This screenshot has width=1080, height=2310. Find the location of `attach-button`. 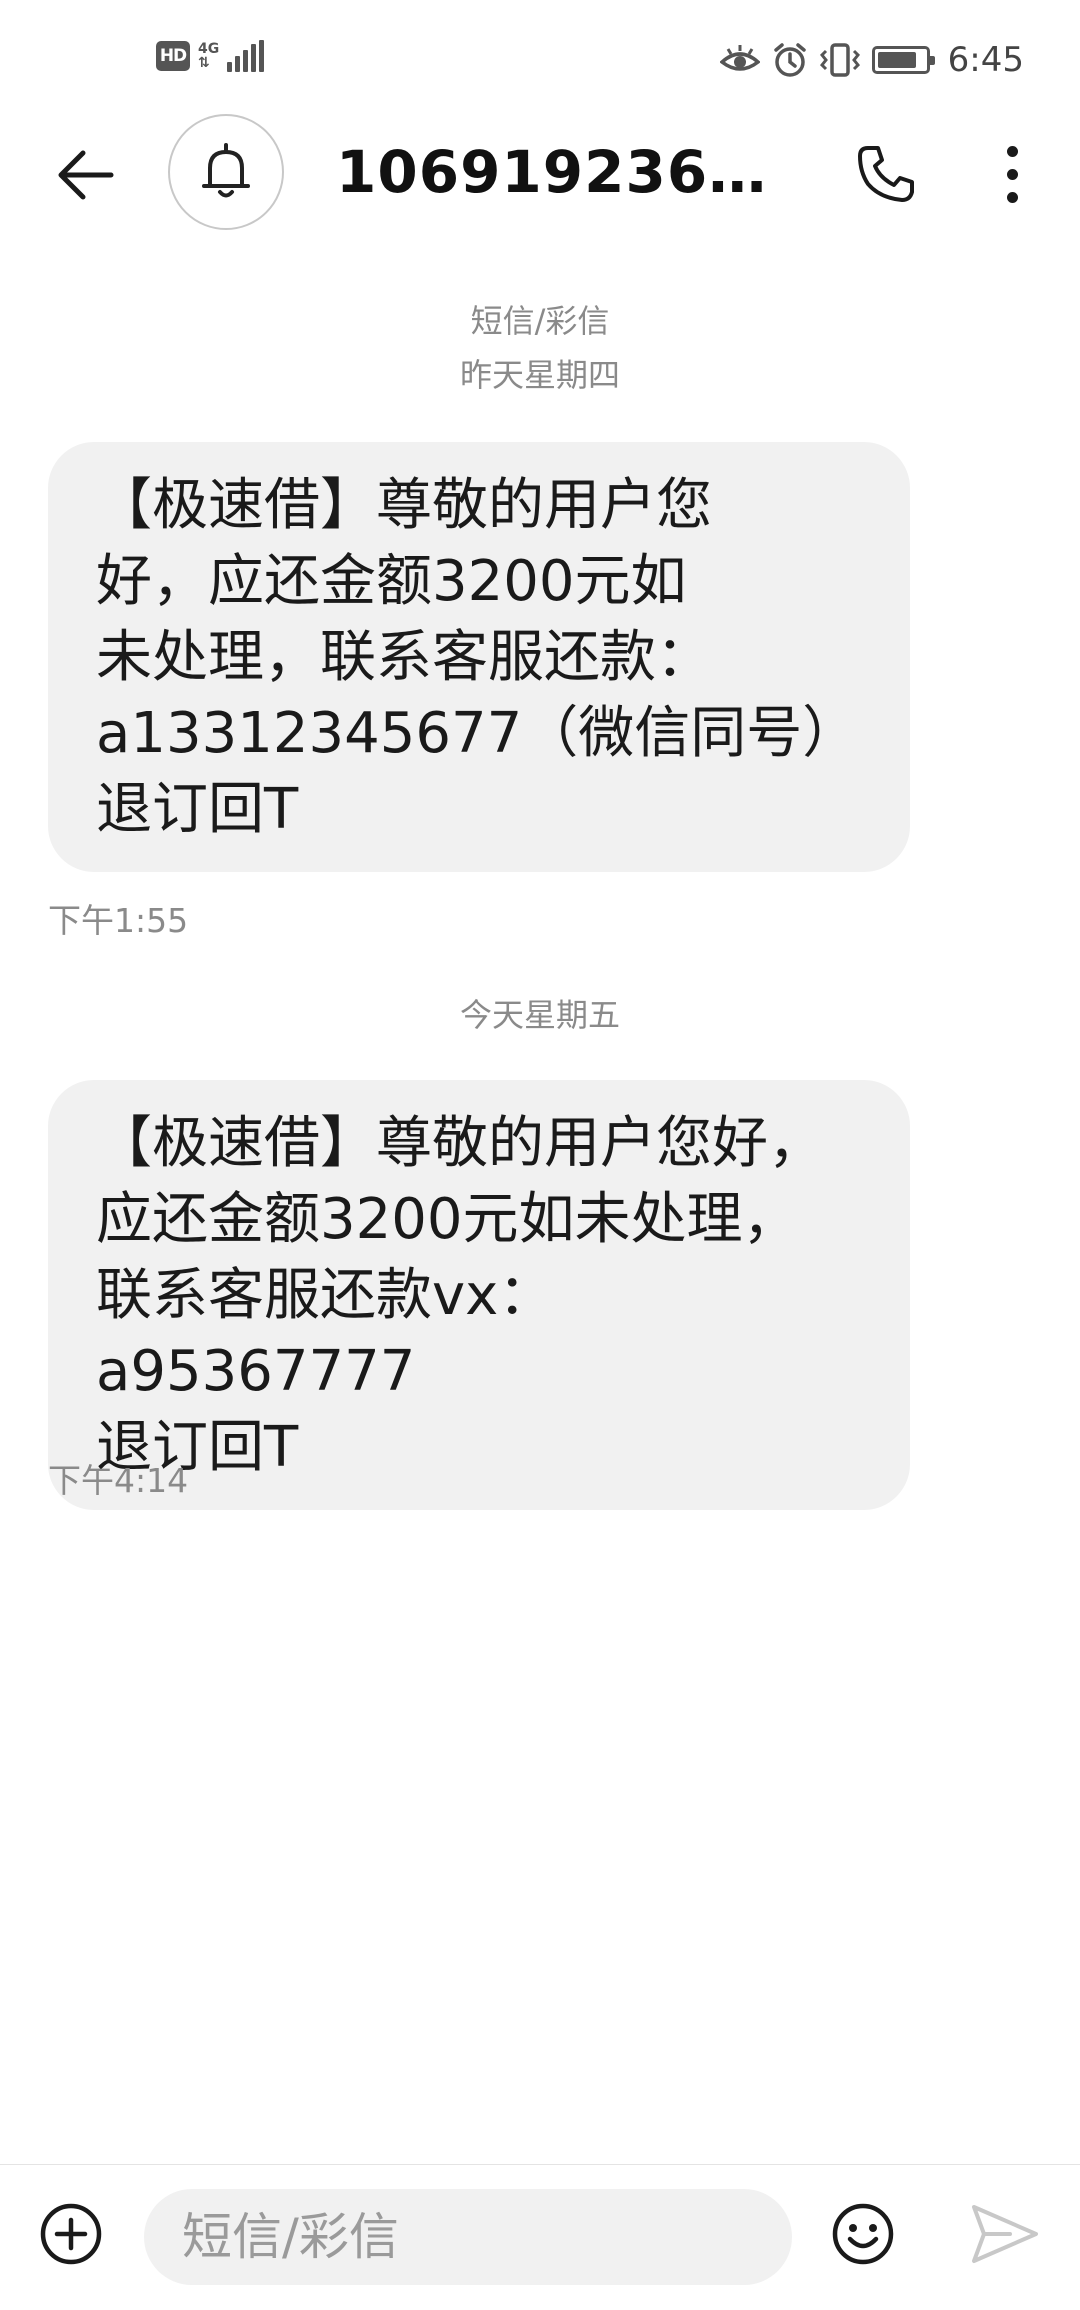

attach-button is located at coordinates (71, 2234).